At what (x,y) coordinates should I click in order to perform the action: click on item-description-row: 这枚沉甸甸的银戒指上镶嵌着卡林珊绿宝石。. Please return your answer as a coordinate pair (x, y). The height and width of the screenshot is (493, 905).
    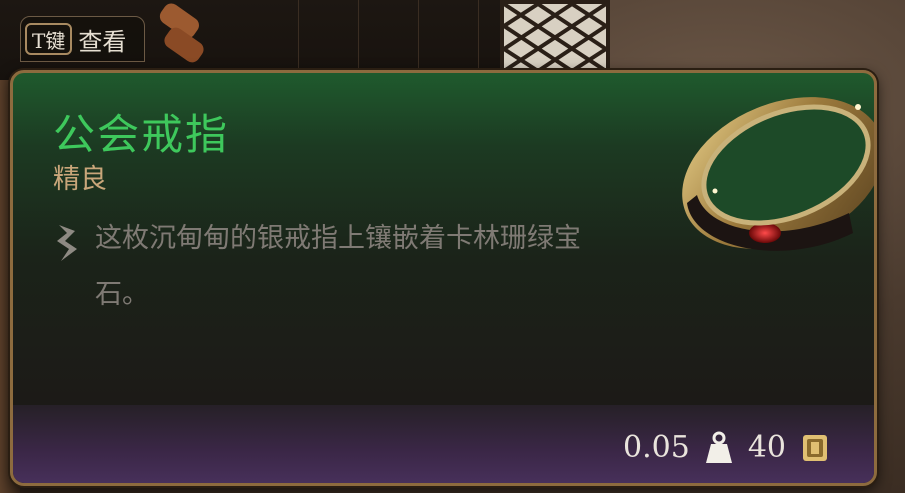
    Looking at the image, I should click on (323, 271).